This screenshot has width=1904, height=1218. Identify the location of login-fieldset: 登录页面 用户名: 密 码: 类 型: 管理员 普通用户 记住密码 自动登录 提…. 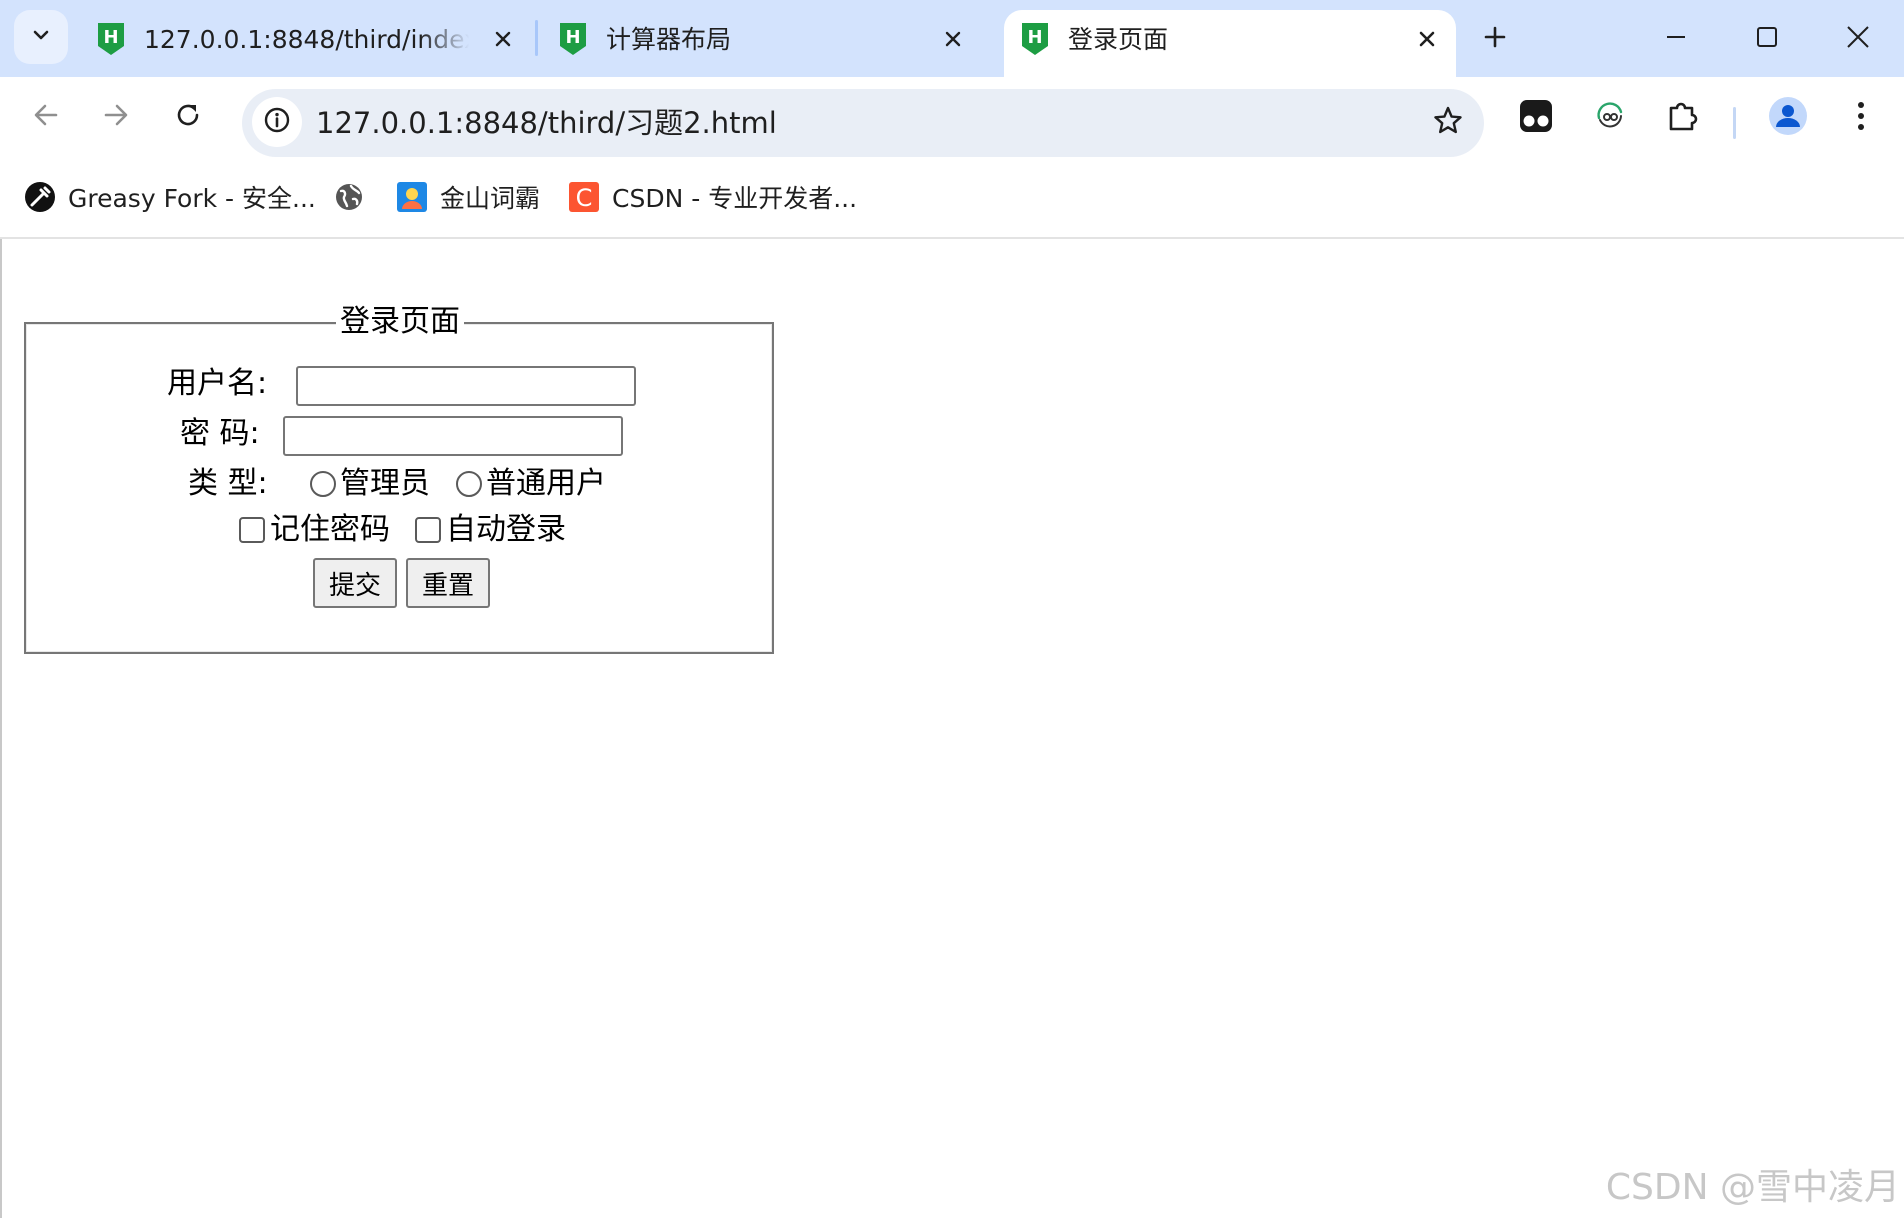
(399, 478).